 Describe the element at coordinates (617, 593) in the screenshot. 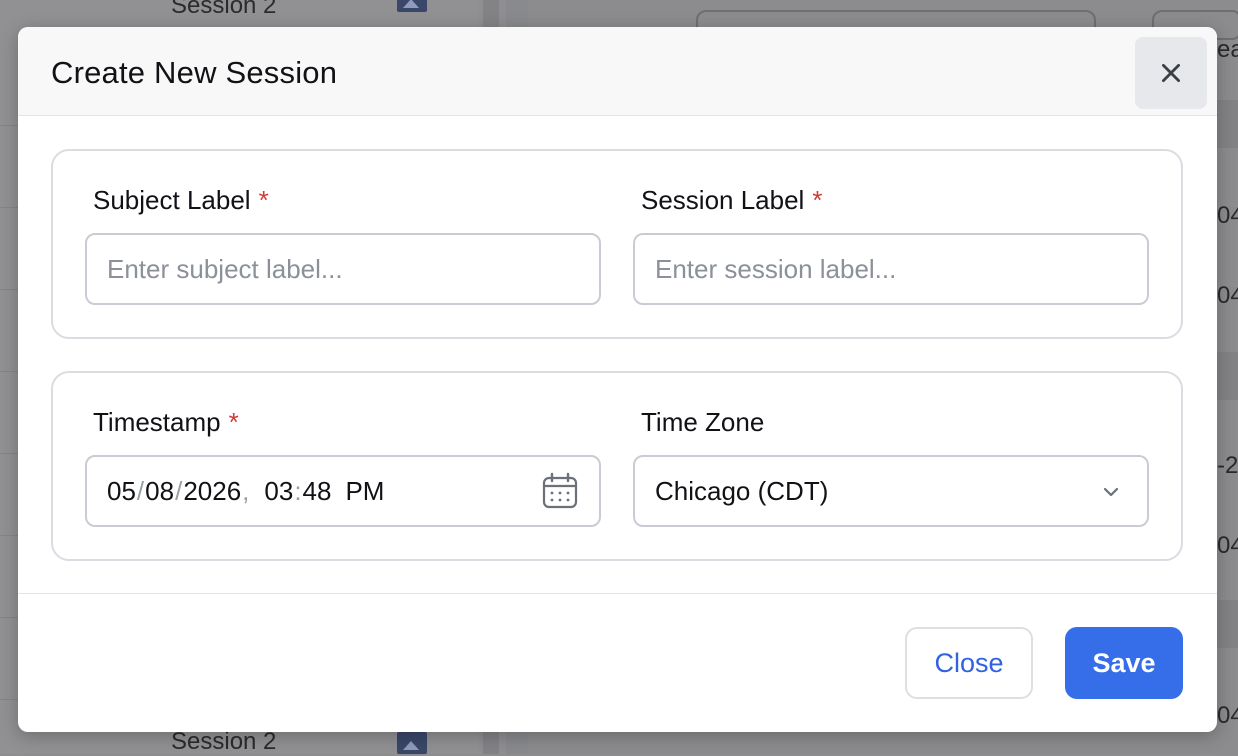

I see `footer-divider` at that location.